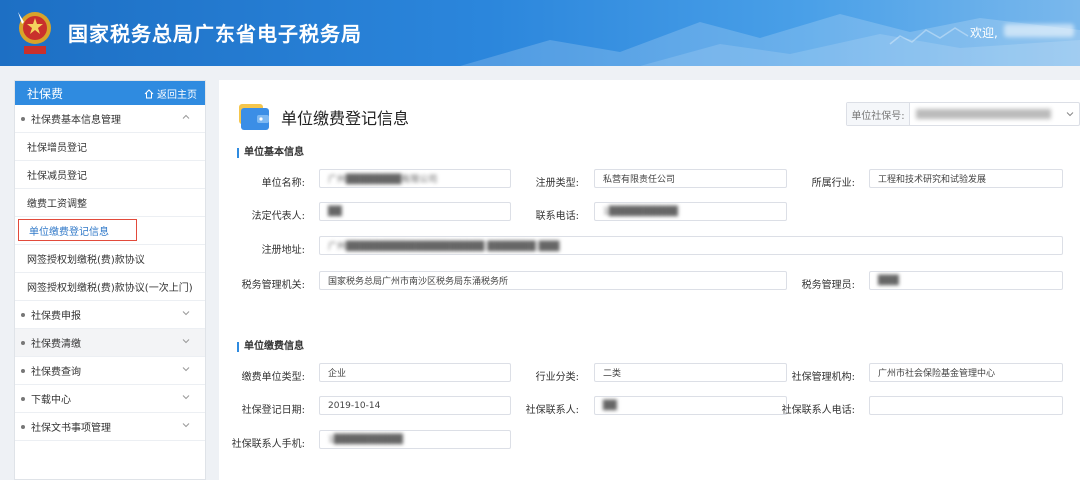 The image size is (1080, 480). What do you see at coordinates (690, 211) in the screenshot?
I see `phone-field: 1██████████` at bounding box center [690, 211].